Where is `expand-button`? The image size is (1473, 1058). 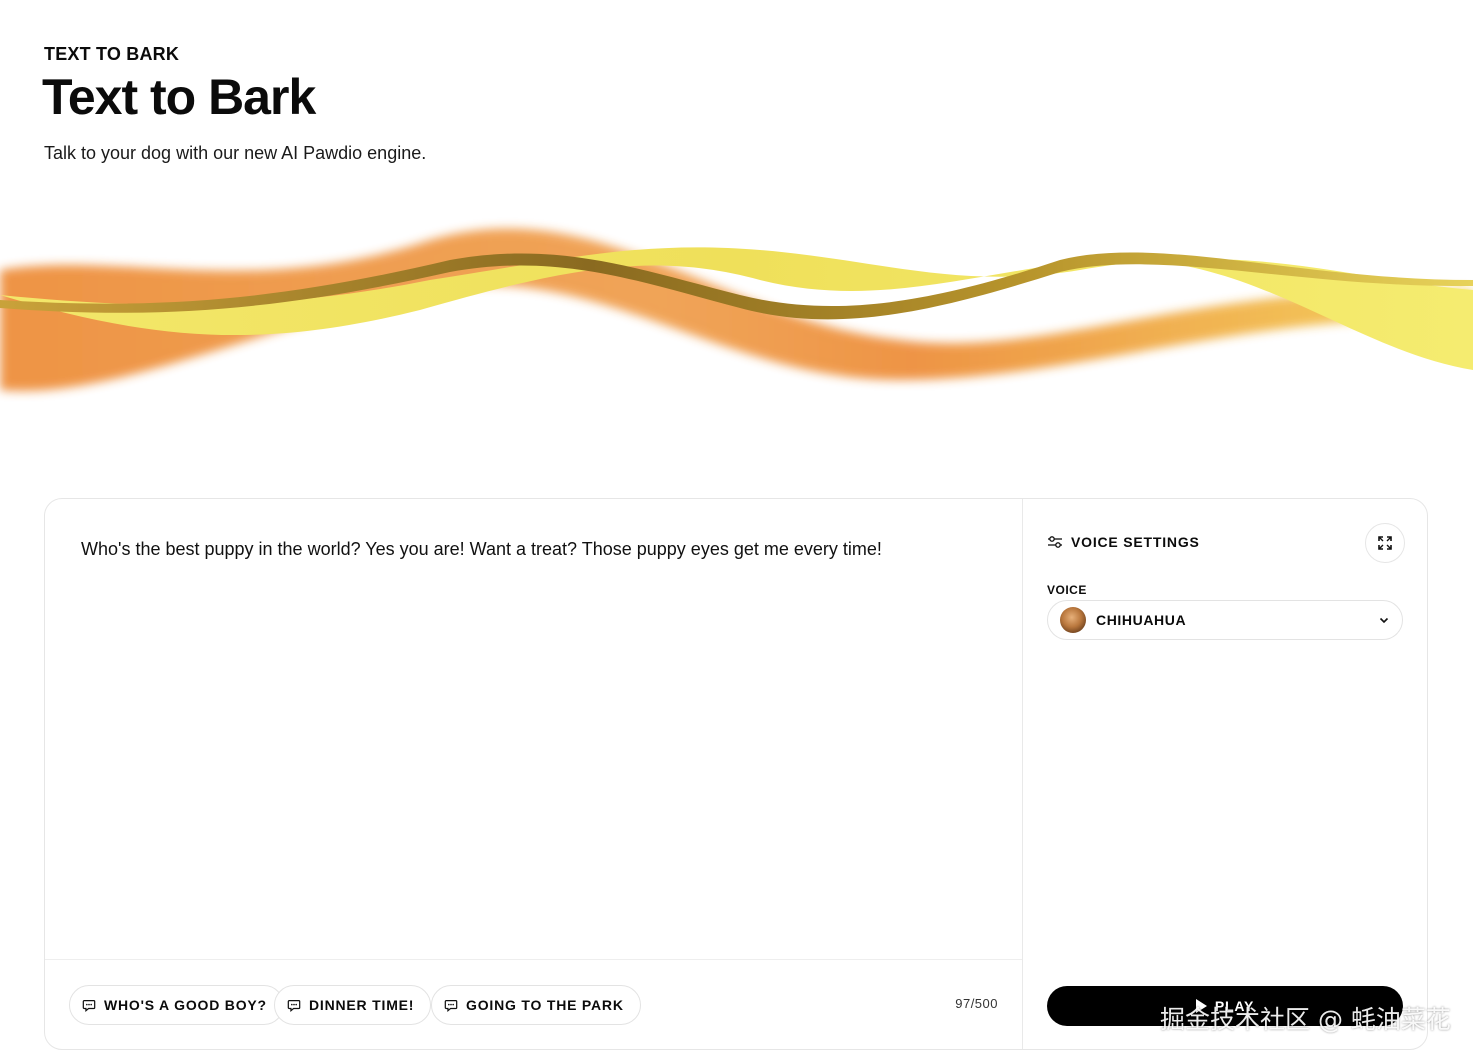
expand-button is located at coordinates (1385, 543).